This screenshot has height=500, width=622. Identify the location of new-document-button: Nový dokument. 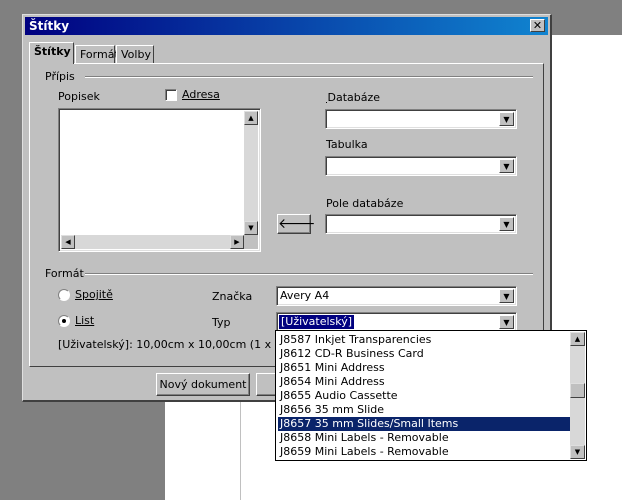
(203, 384).